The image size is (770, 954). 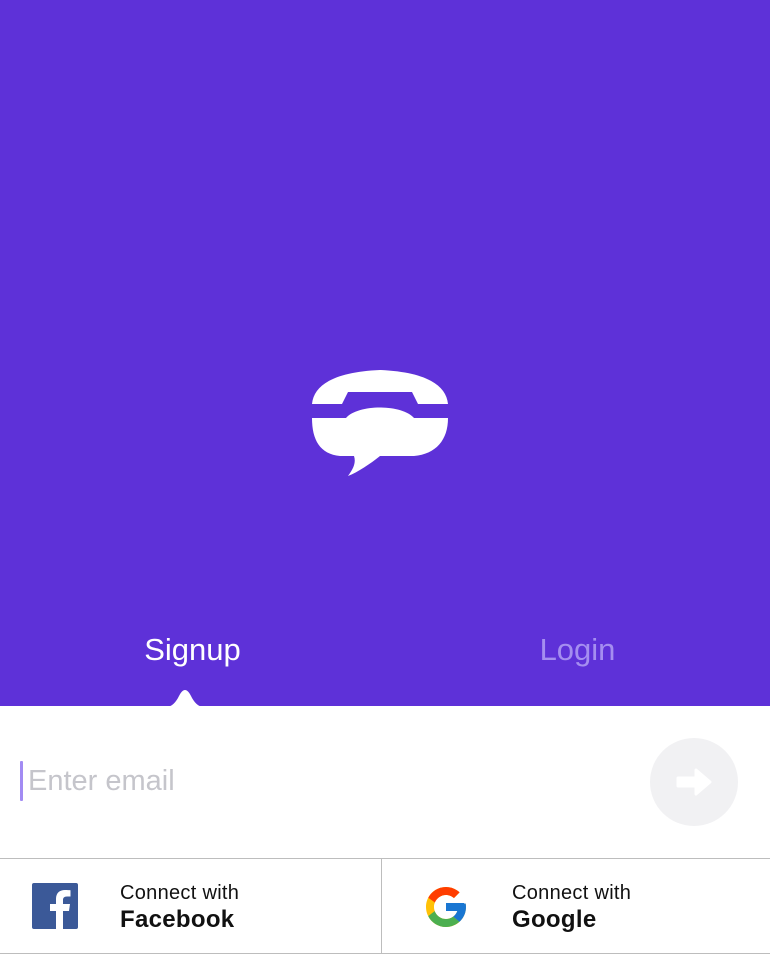 I want to click on app-logo-icon, so click(x=380, y=423).